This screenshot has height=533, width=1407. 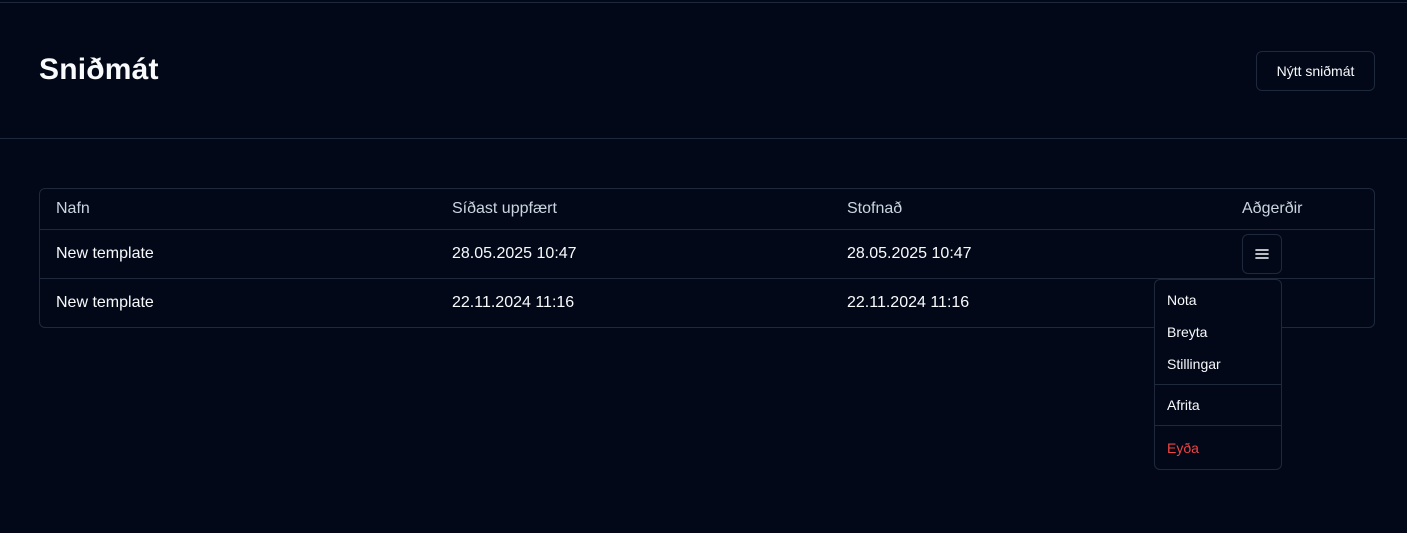 I want to click on menu-item-edit: Breyta, so click(x=1218, y=332).